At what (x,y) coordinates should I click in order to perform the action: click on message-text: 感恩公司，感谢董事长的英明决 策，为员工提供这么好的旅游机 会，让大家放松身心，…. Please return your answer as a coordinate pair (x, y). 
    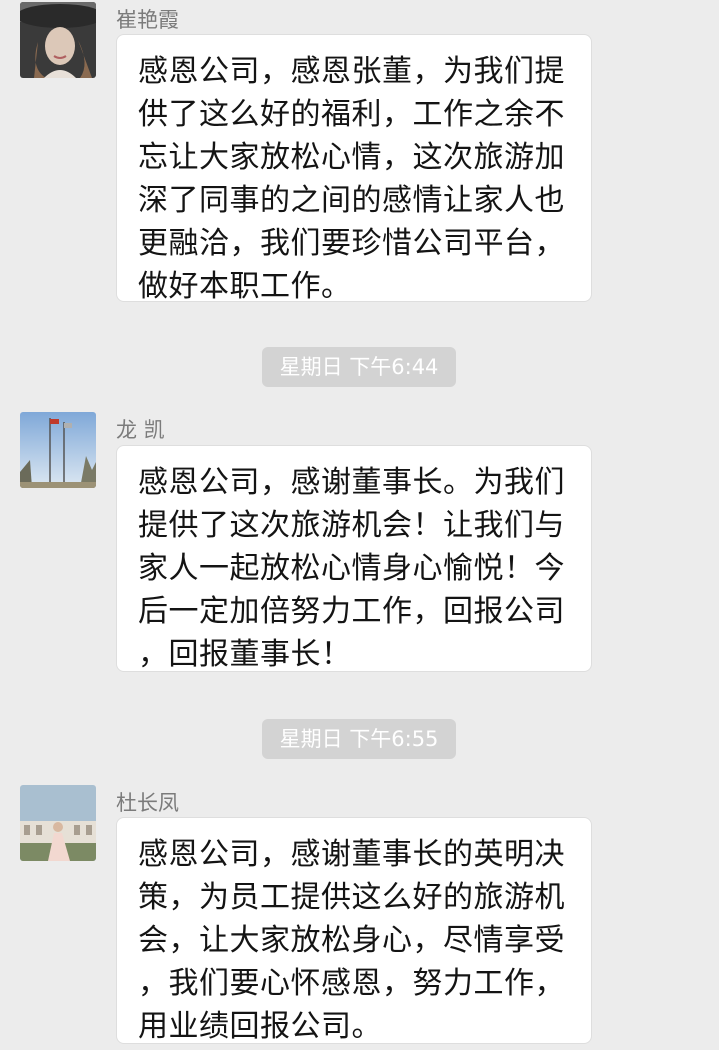
    Looking at the image, I should click on (351, 940).